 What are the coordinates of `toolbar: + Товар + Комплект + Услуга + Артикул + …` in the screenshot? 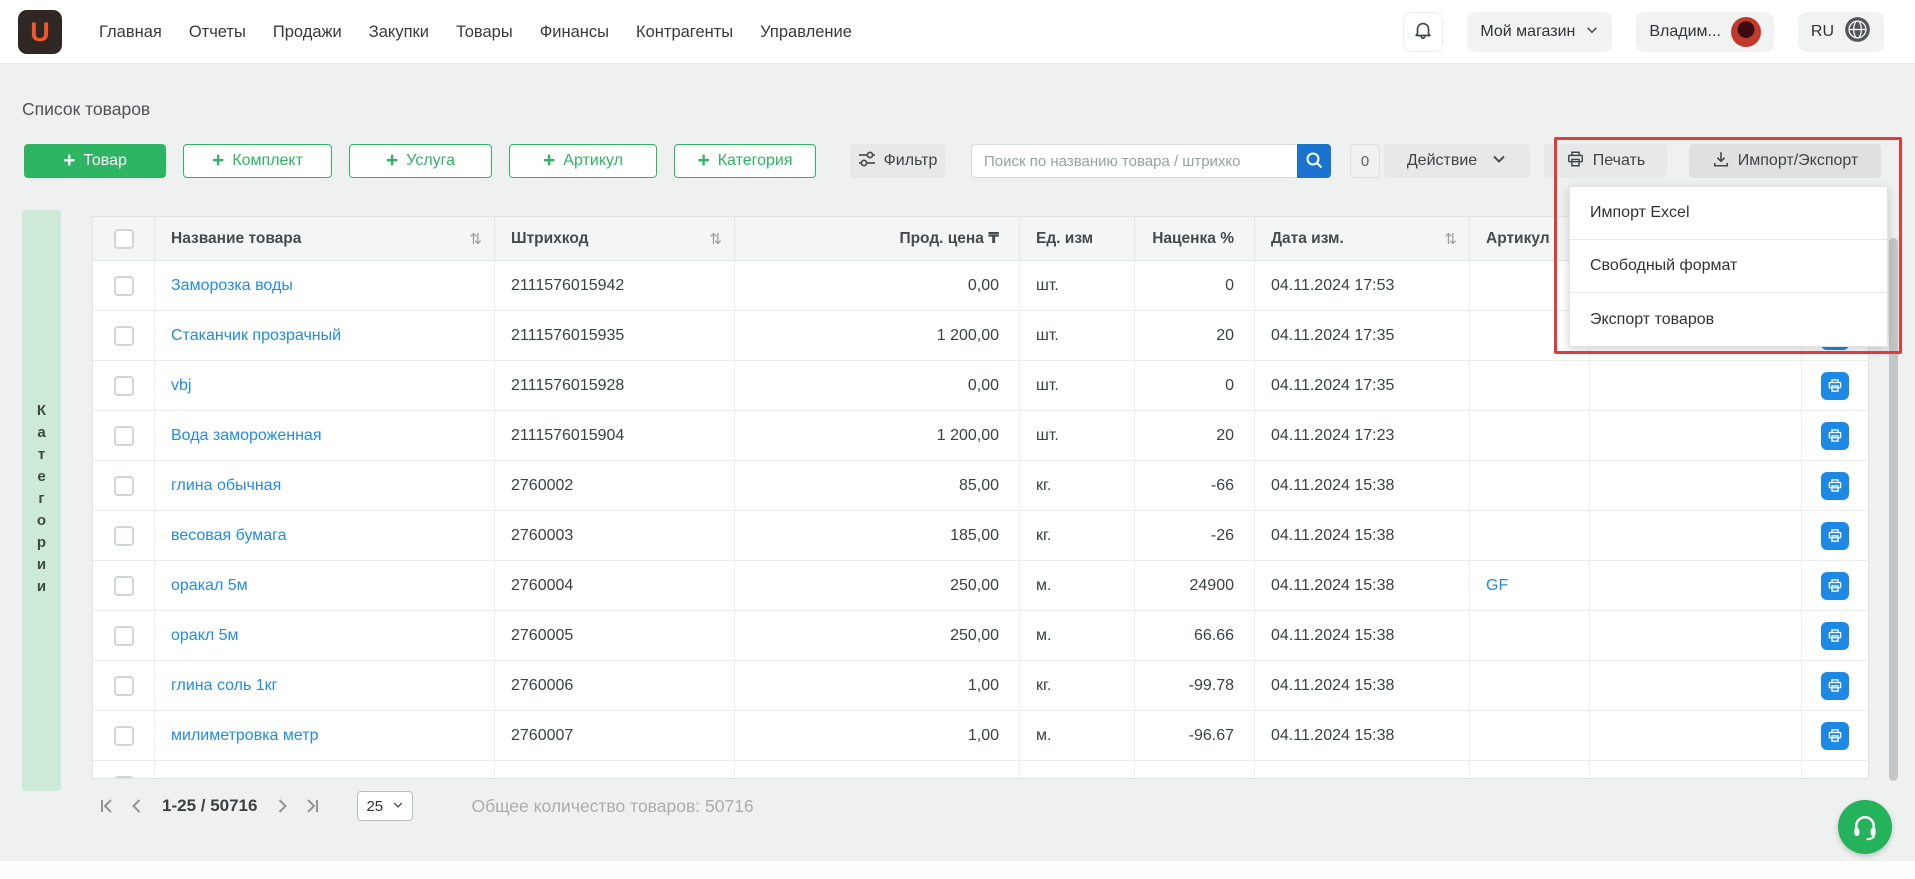 It's located at (957, 161).